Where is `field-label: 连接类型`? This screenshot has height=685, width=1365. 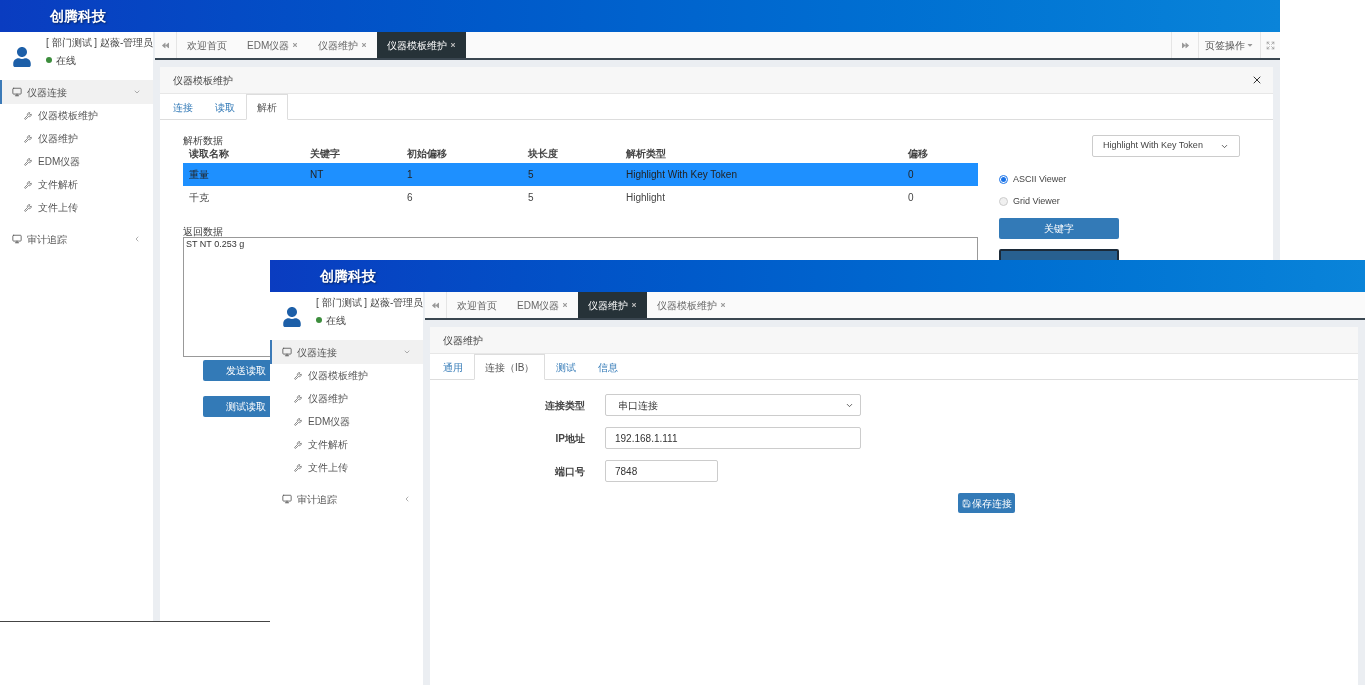 field-label: 连接类型 is located at coordinates (564, 405).